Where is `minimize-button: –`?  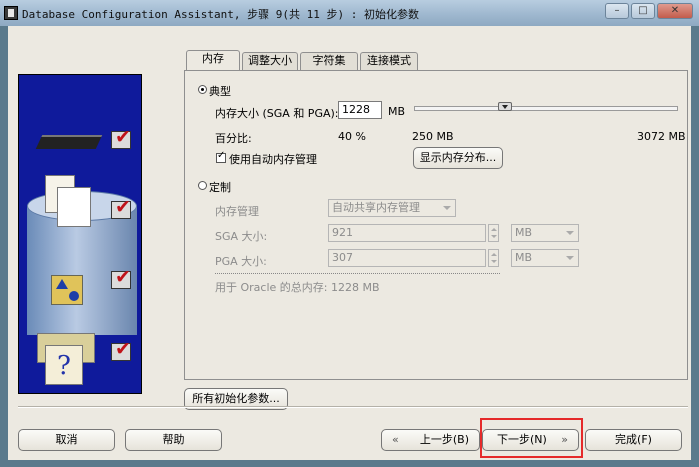
minimize-button: – is located at coordinates (617, 11).